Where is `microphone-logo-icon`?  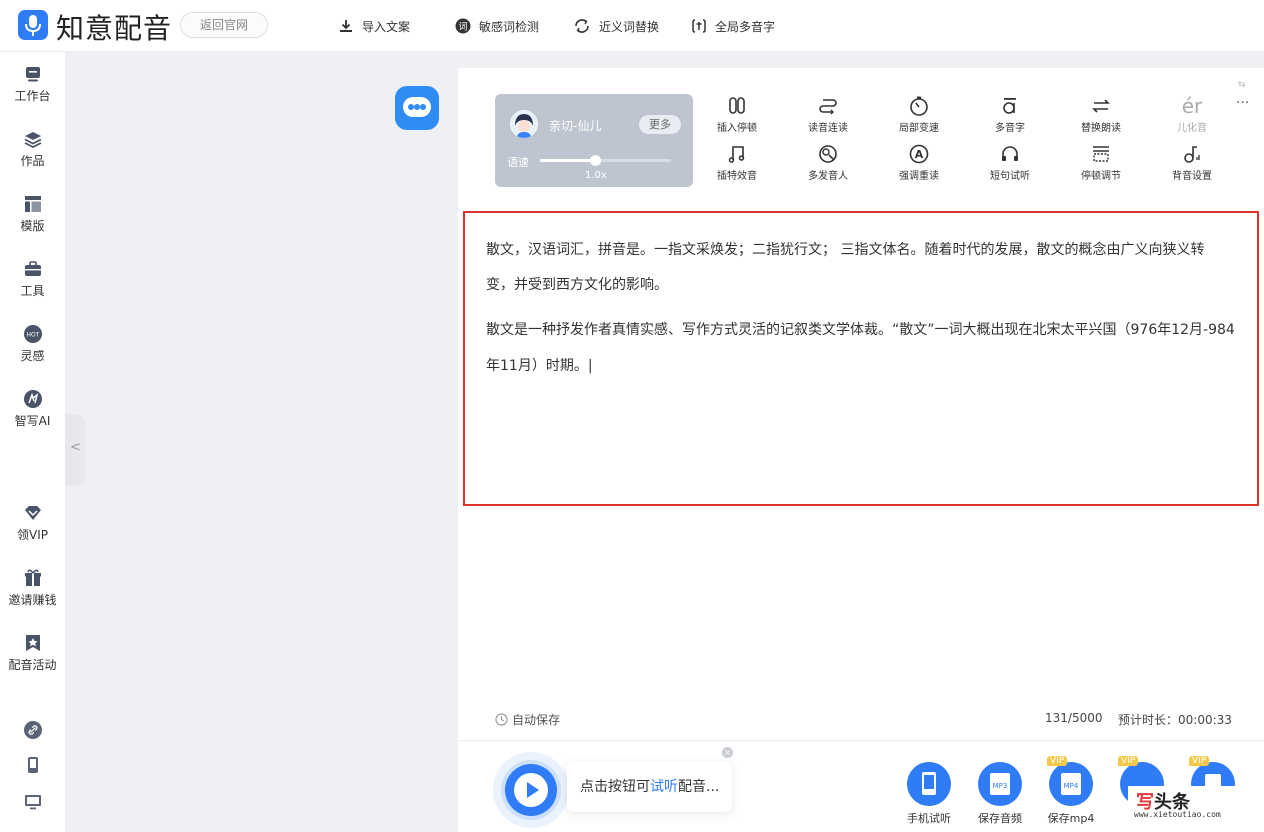
microphone-logo-icon is located at coordinates (33, 25).